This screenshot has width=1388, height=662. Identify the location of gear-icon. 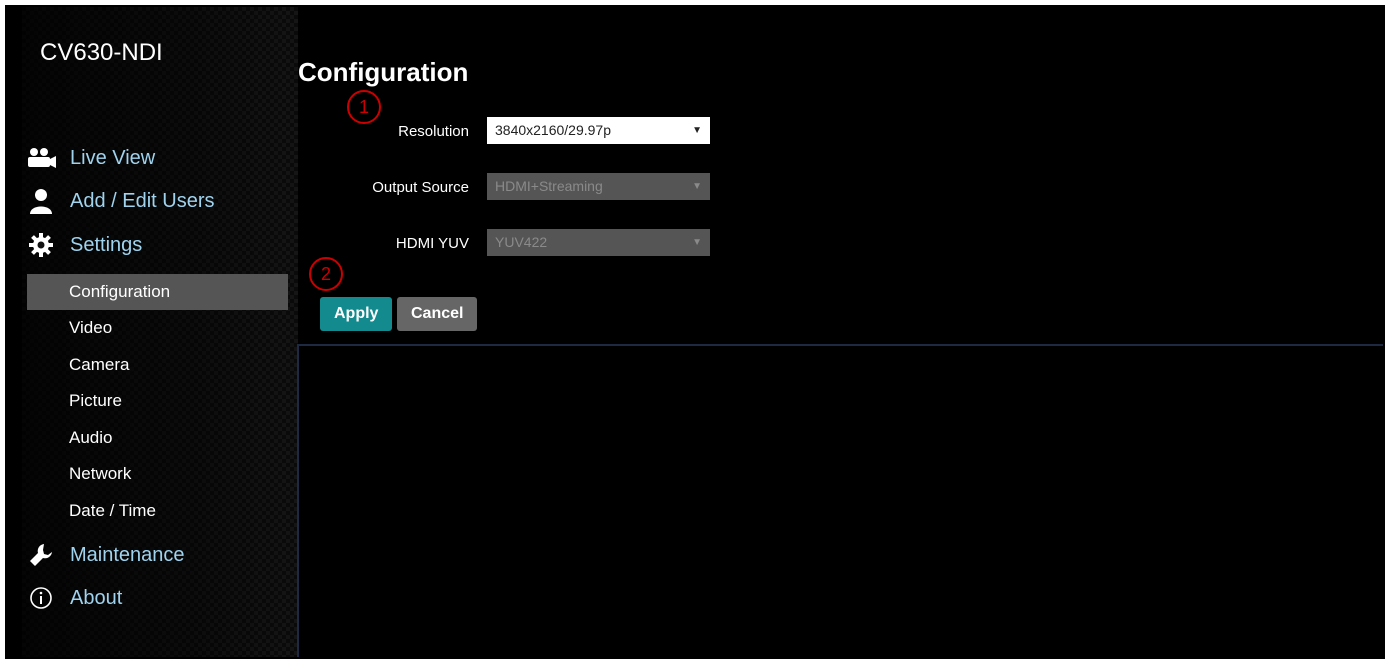
(41, 245).